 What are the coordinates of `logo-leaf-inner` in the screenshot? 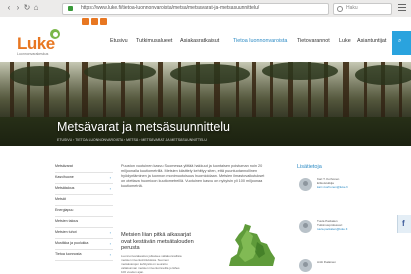 It's located at (55, 34).